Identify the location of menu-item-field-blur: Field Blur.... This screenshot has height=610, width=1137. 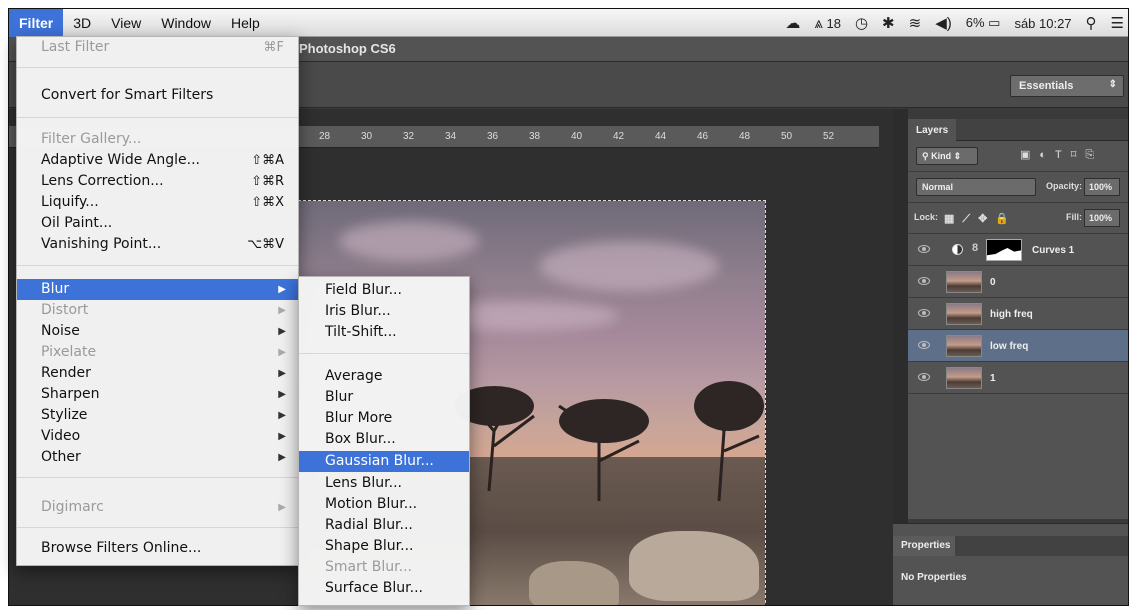
(384, 290).